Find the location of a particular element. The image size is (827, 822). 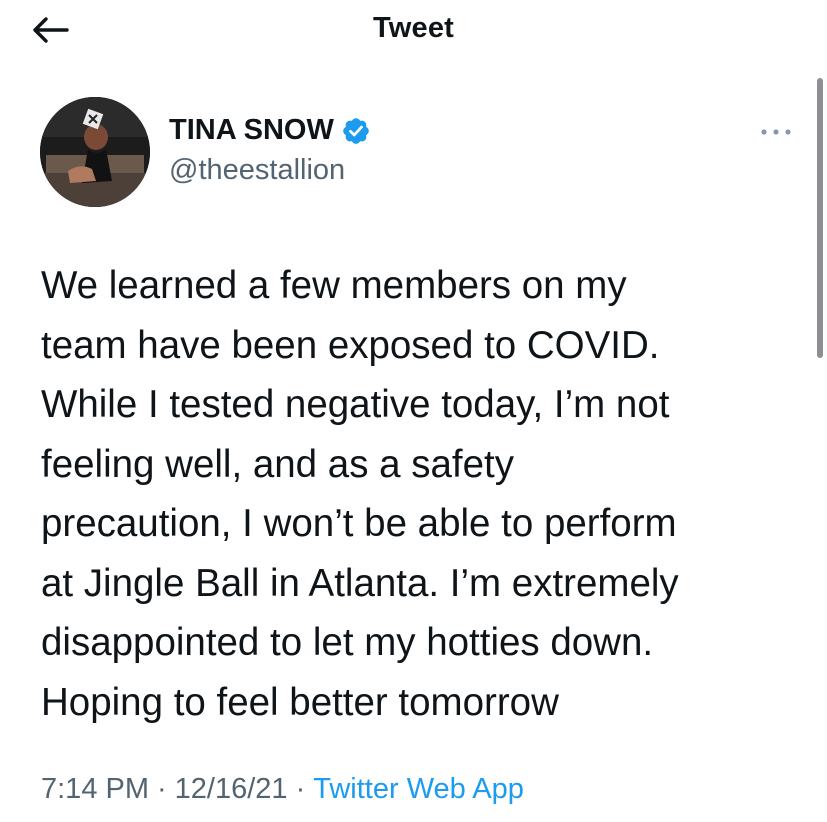

tweet-author: TINA SNOW @theestallion is located at coordinates (420, 153).